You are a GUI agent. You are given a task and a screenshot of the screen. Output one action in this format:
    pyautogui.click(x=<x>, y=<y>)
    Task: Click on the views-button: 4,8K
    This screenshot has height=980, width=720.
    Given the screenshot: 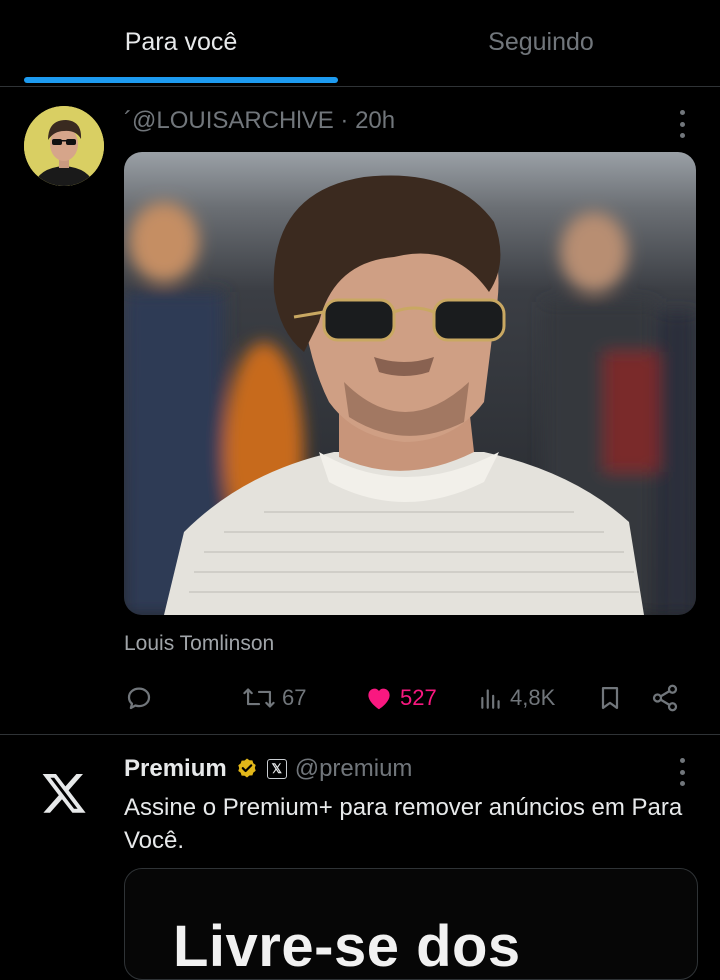 What is the action you would take?
    pyautogui.click(x=516, y=698)
    